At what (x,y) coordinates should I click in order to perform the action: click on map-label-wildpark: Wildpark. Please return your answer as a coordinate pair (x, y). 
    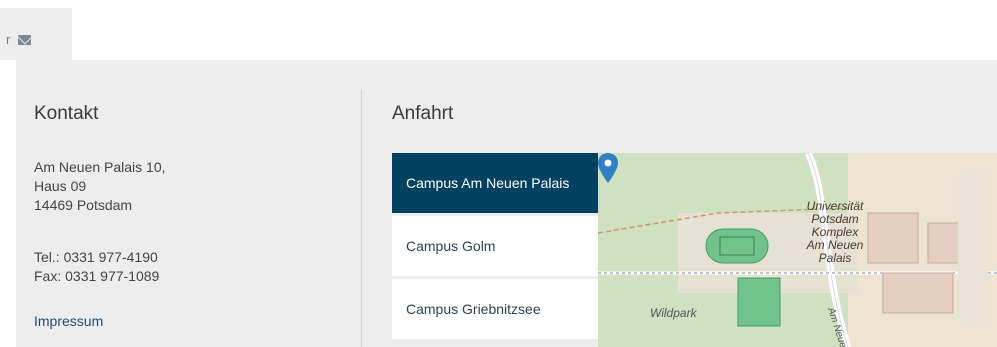
    Looking at the image, I should click on (673, 313).